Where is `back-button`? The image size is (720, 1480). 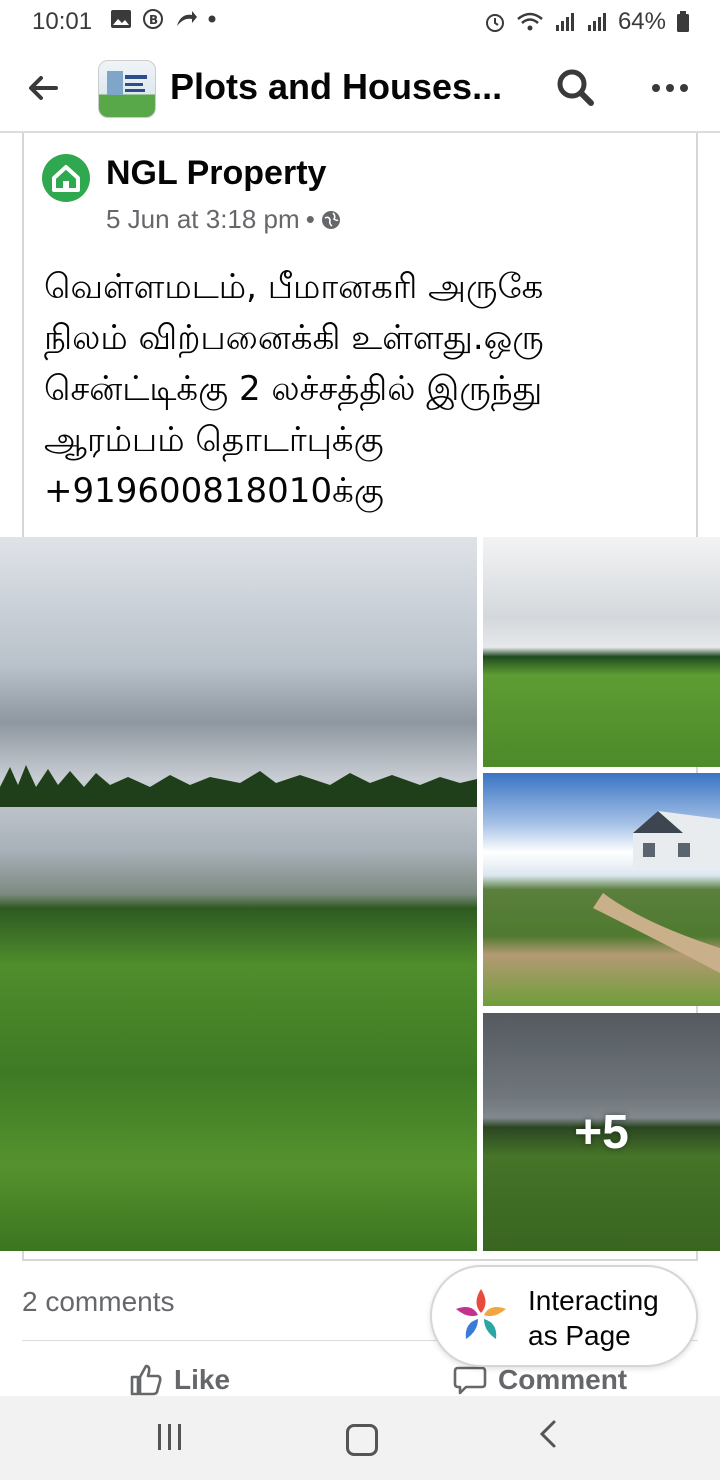 back-button is located at coordinates (46, 88).